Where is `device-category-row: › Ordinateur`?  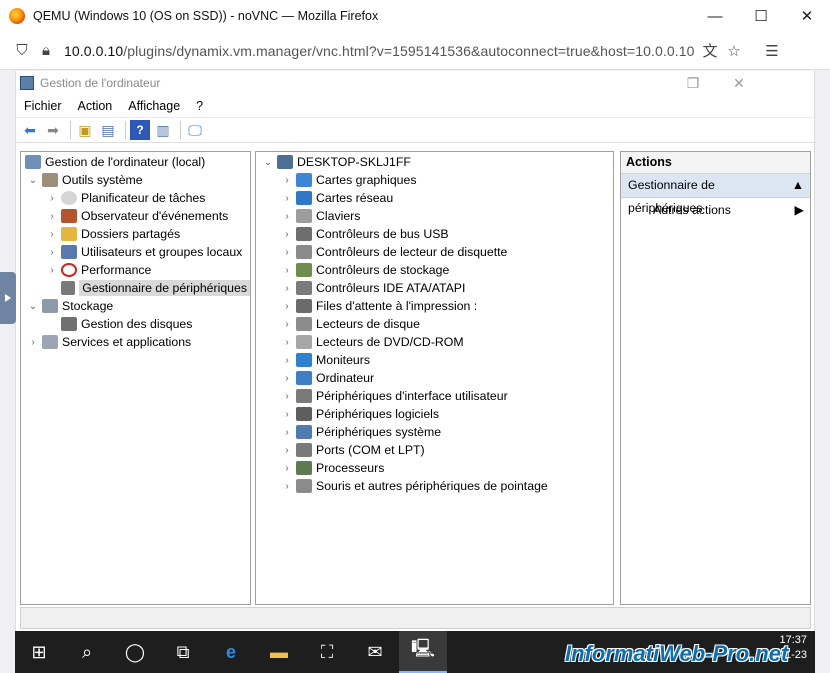 device-category-row: › Ordinateur is located at coordinates (434, 378).